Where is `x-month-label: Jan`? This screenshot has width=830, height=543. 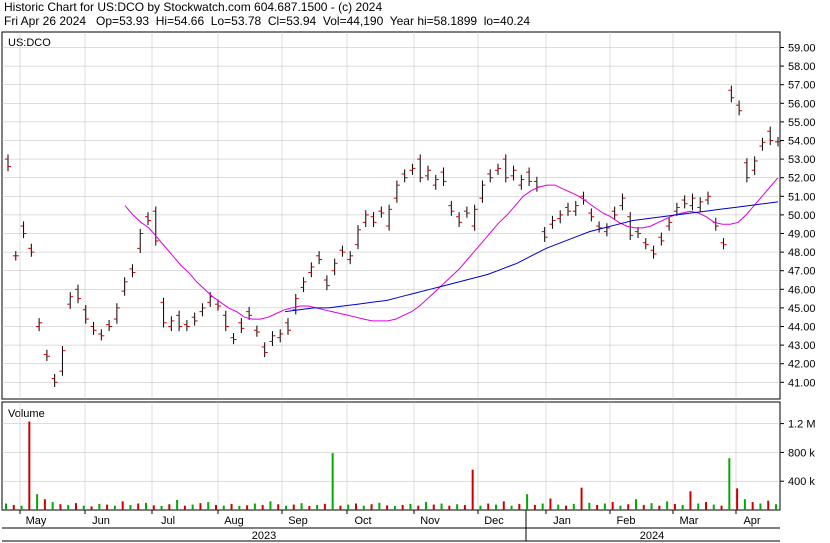 x-month-label: Jan is located at coordinates (562, 521).